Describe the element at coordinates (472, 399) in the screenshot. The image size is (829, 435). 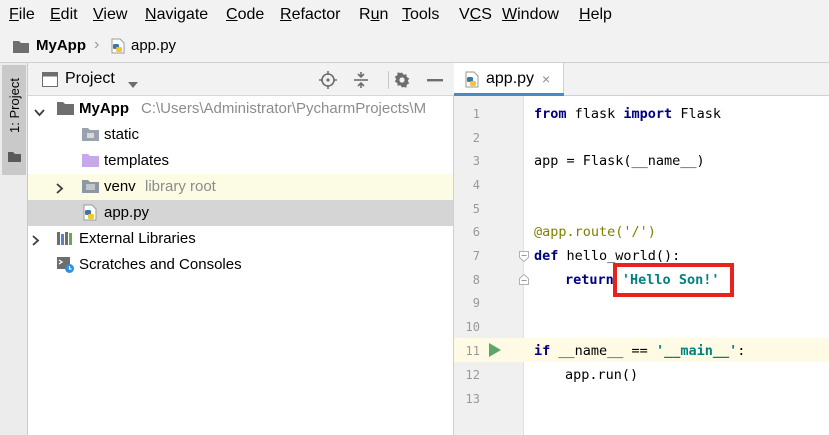
I see `line-number: 13` at that location.